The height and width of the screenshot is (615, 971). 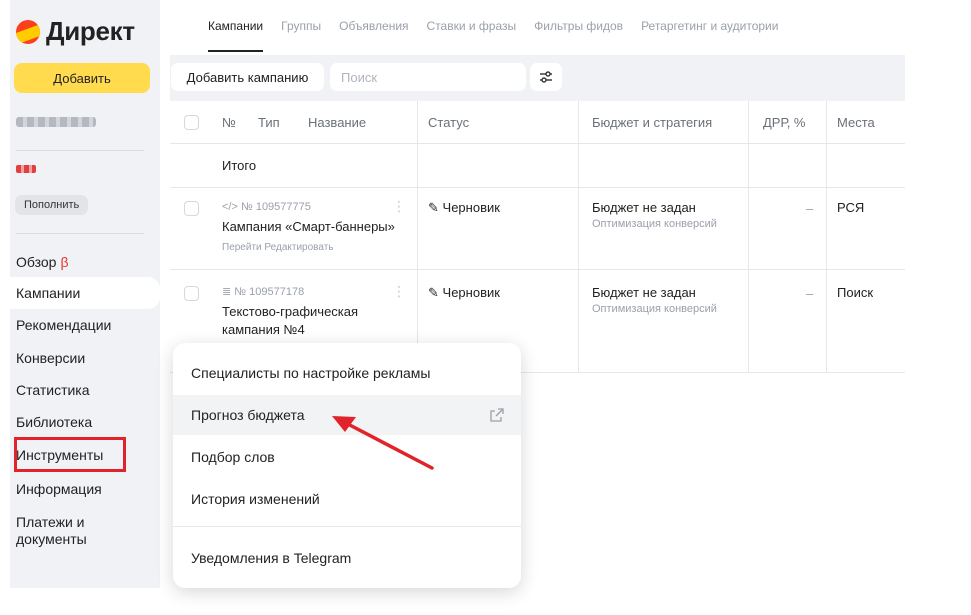 What do you see at coordinates (191, 122) in the screenshot?
I see `select-all-checkbox` at bounding box center [191, 122].